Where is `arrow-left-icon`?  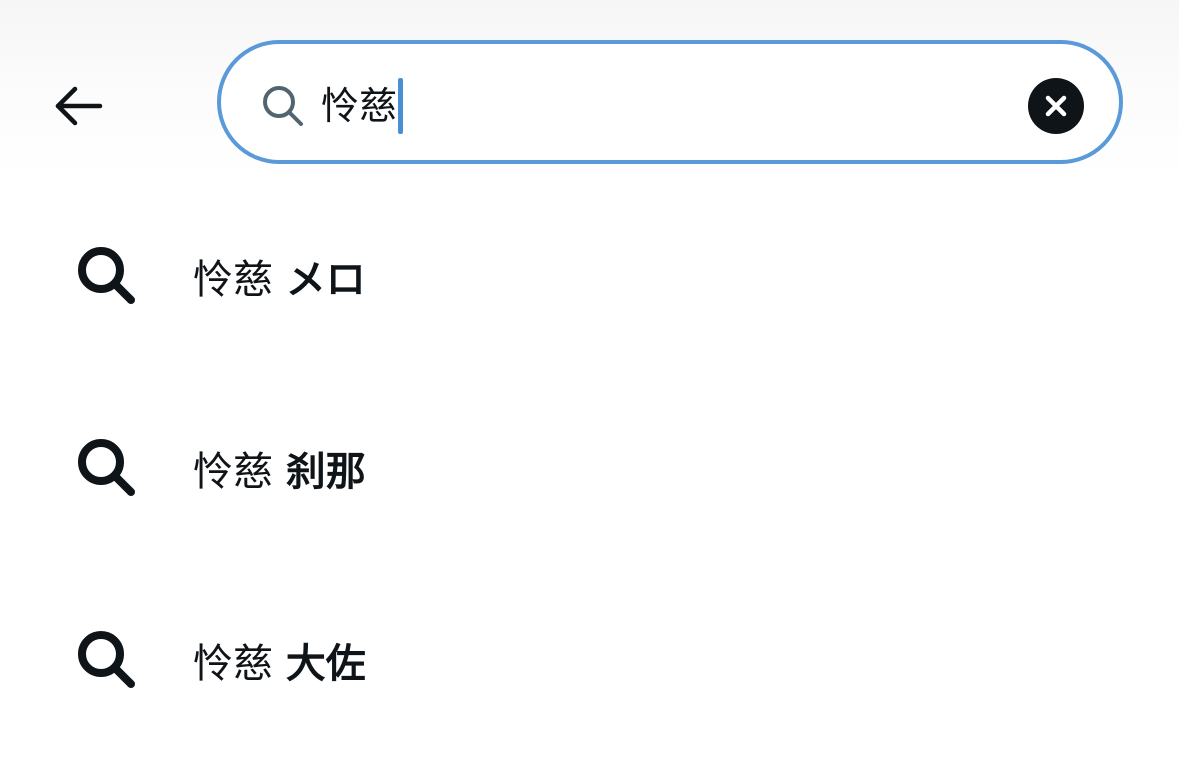 arrow-left-icon is located at coordinates (79, 106).